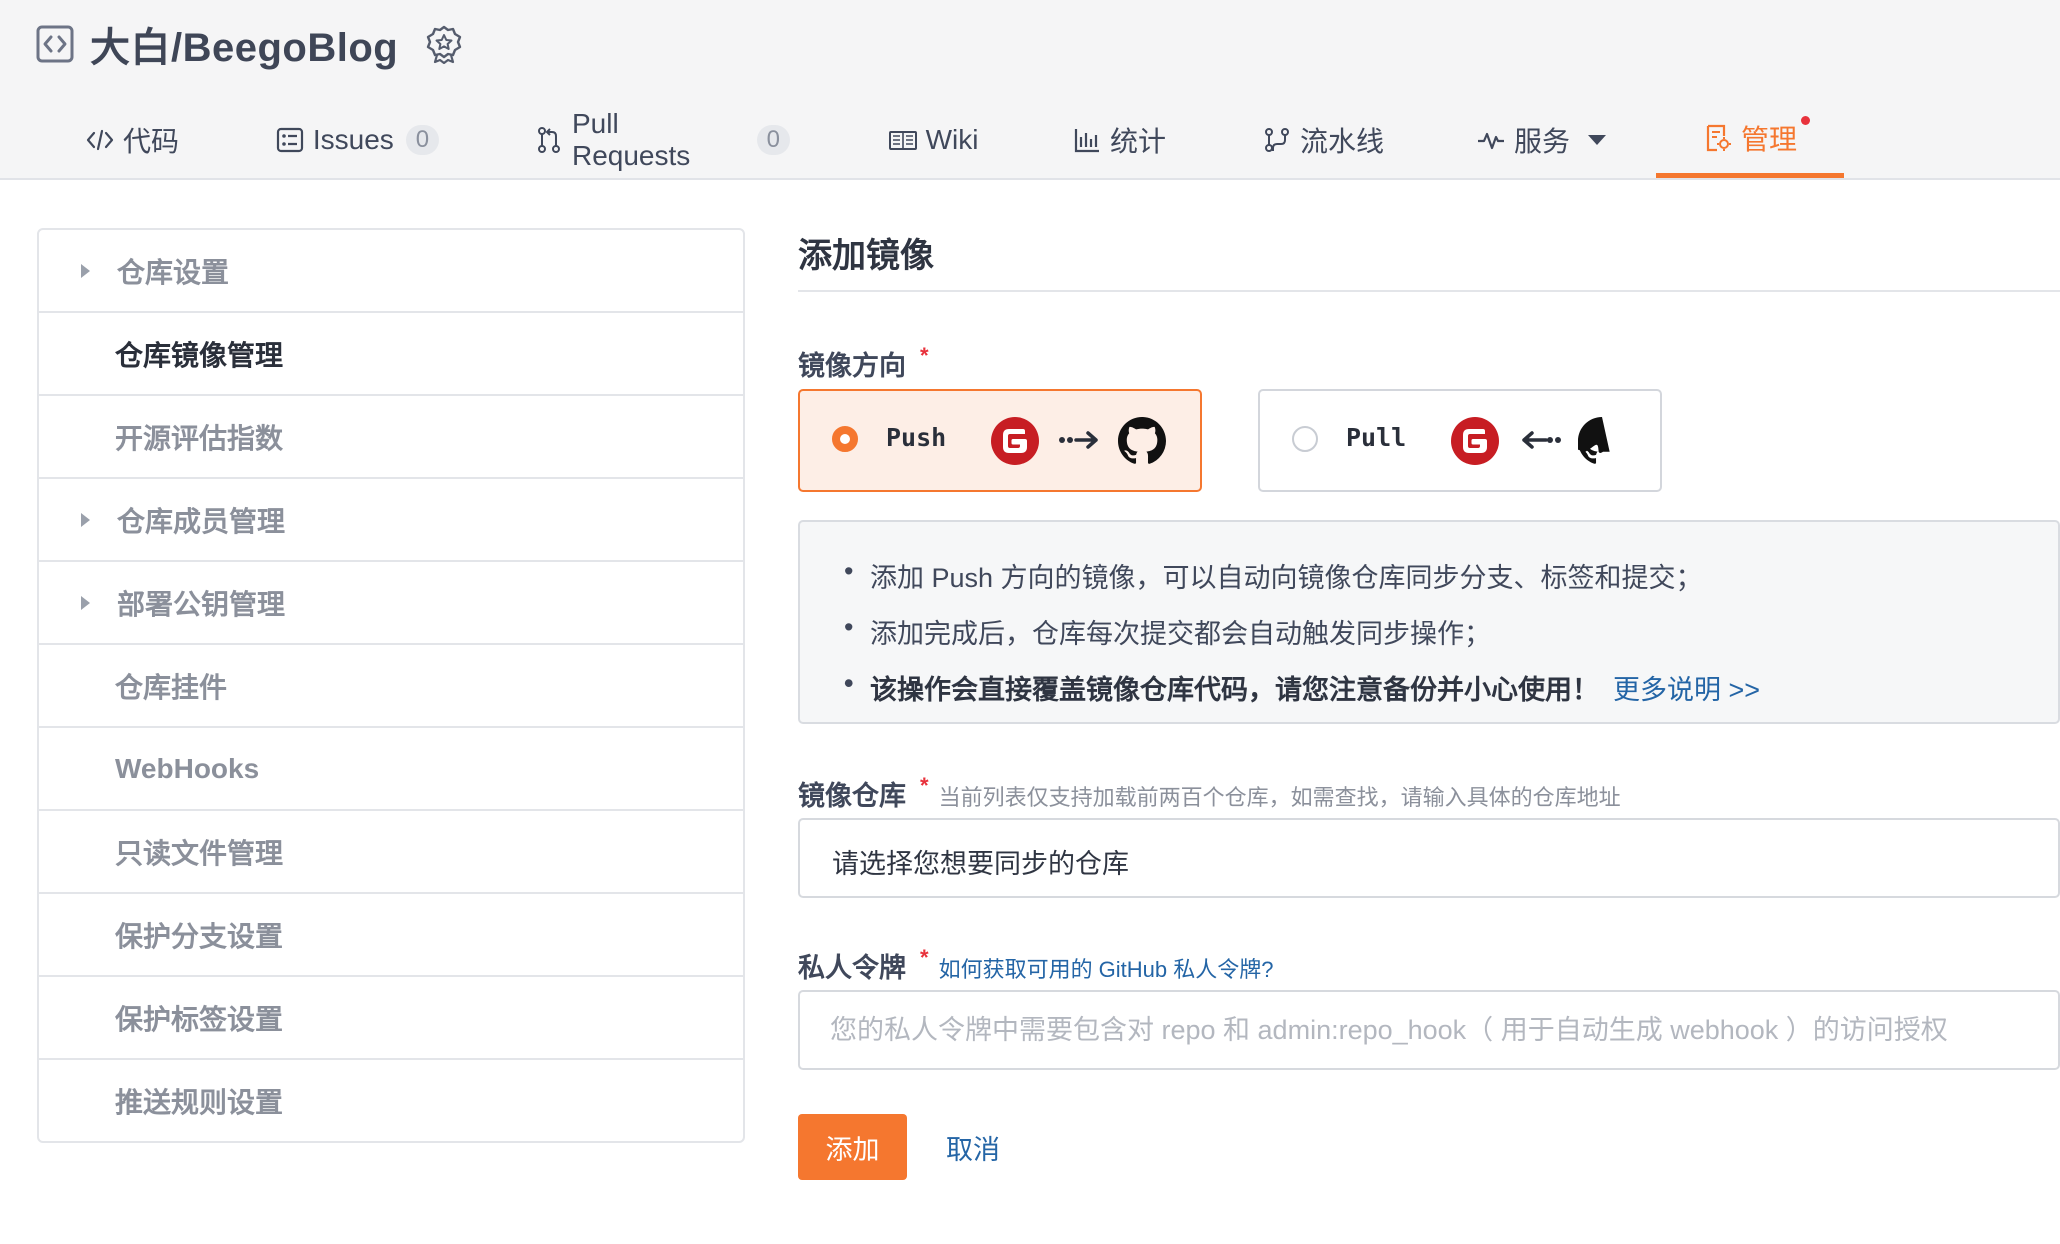  I want to click on tab-manage: 管理, so click(1750, 140).